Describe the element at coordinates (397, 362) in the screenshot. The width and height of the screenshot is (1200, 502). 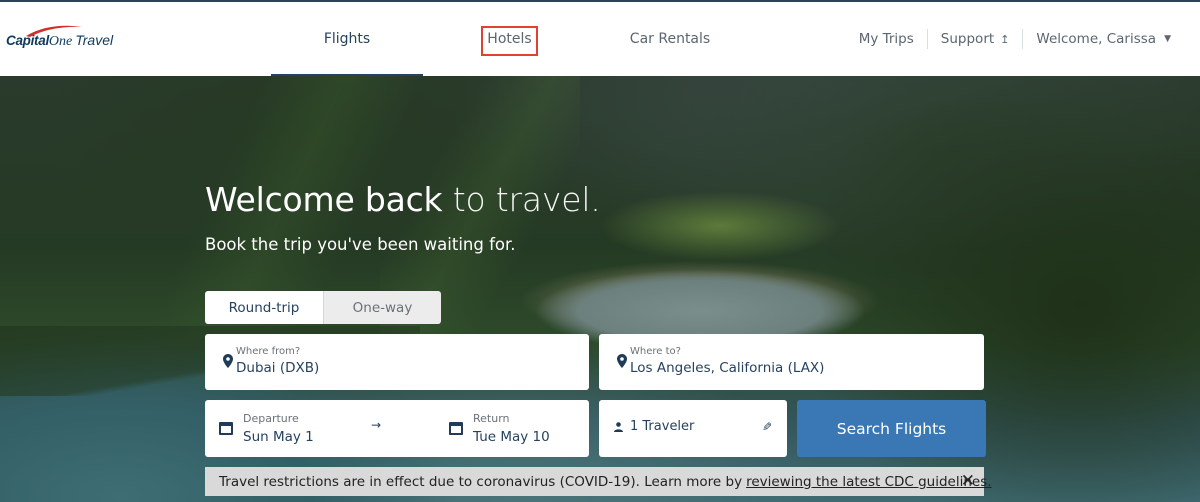
I see `origin-field: Where from? Dubai (DXB)` at that location.